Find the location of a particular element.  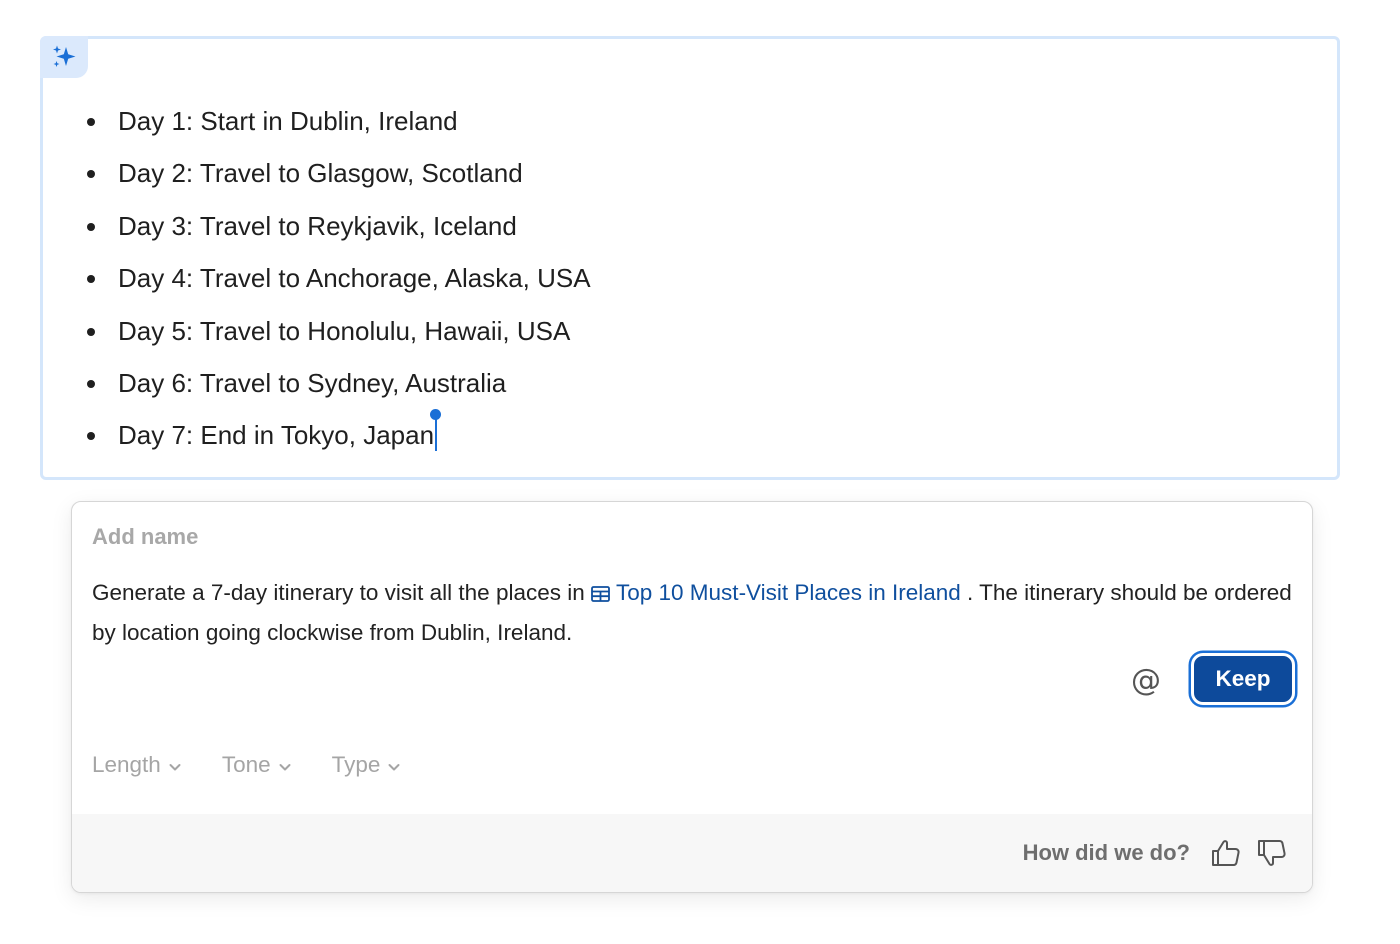

tone-label: Tone is located at coordinates (246, 764).